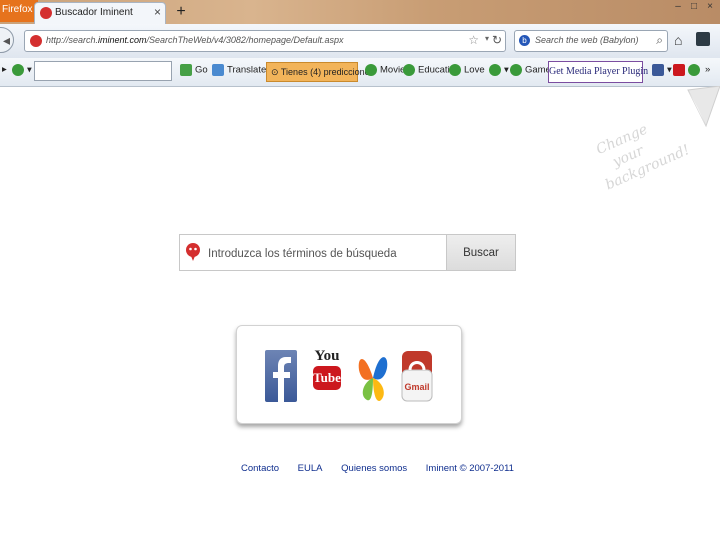  What do you see at coordinates (587, 40) in the screenshot?
I see `search-bar-placeholder: Search the web (Babylon)` at bounding box center [587, 40].